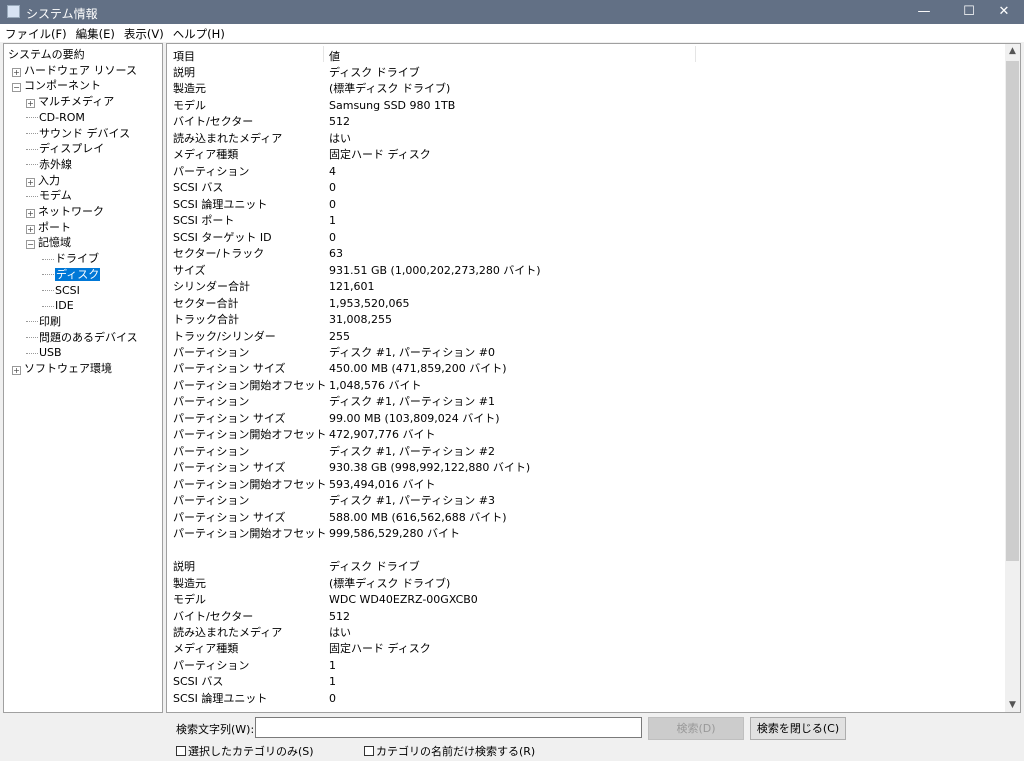  What do you see at coordinates (587, 452) in the screenshot?
I see `table-row: パーティション ディスク #1, パーティション #2` at bounding box center [587, 452].